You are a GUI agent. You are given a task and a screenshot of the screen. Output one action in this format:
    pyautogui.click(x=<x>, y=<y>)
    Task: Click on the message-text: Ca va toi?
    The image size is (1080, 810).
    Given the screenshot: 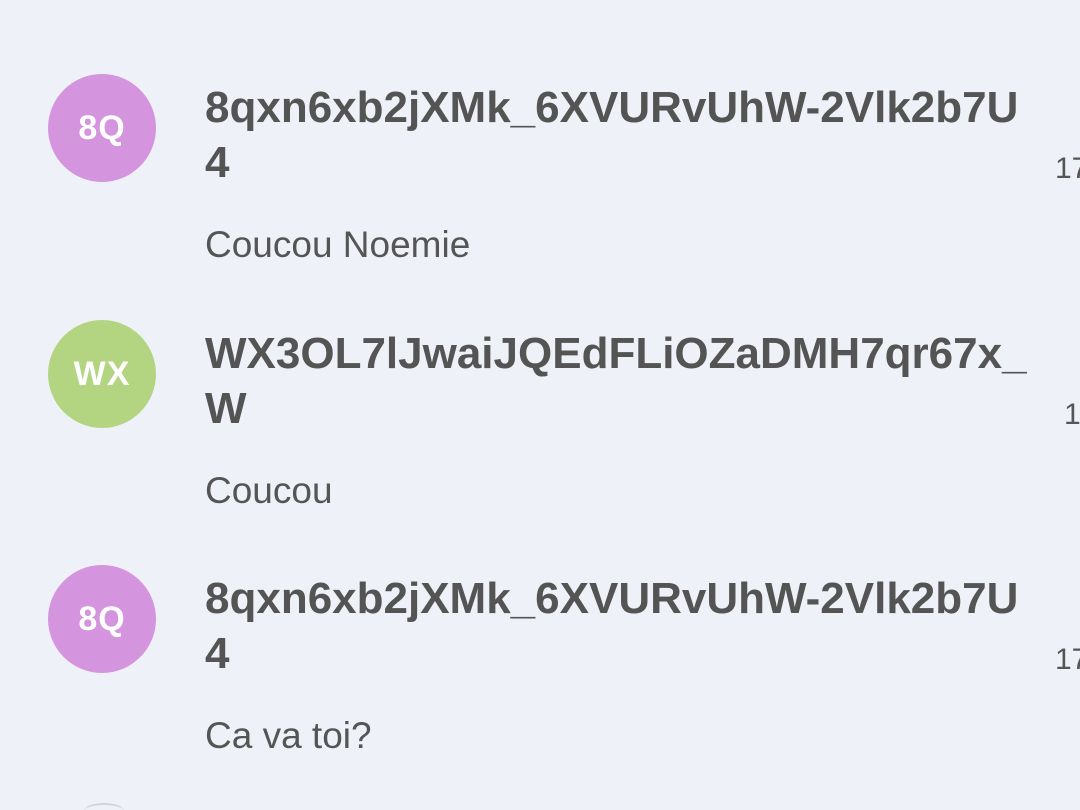 What is the action you would take?
    pyautogui.click(x=288, y=735)
    